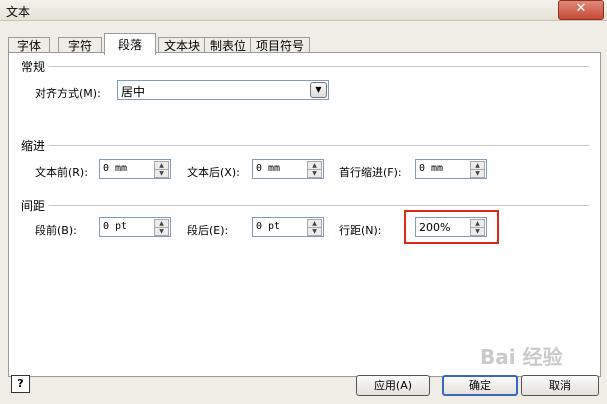  Describe the element at coordinates (20, 384) in the screenshot. I see `help-icon: ?` at that location.